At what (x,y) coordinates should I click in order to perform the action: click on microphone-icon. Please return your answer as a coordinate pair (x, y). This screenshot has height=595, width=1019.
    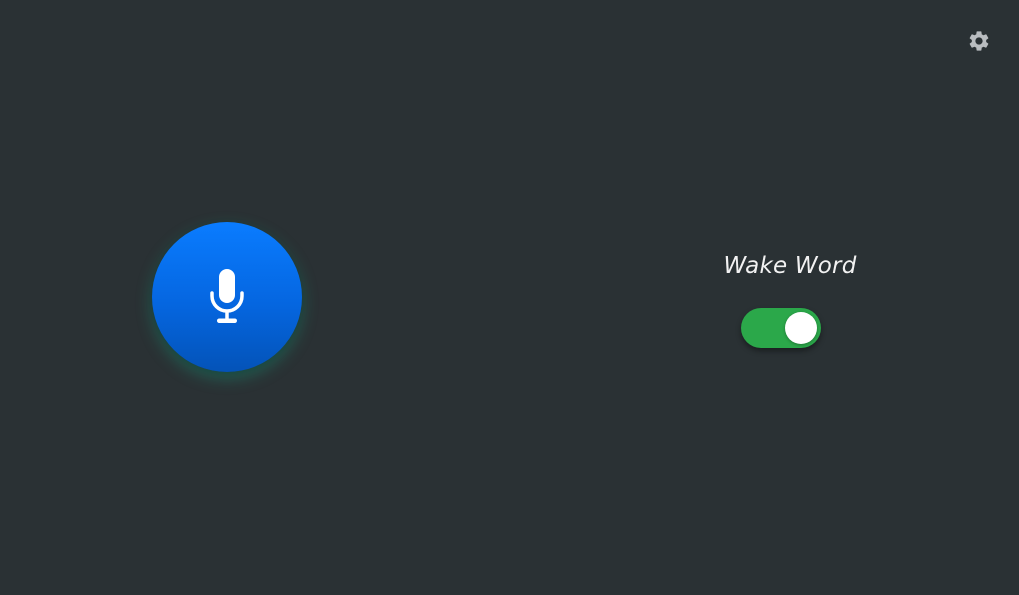
    Looking at the image, I should click on (227, 296).